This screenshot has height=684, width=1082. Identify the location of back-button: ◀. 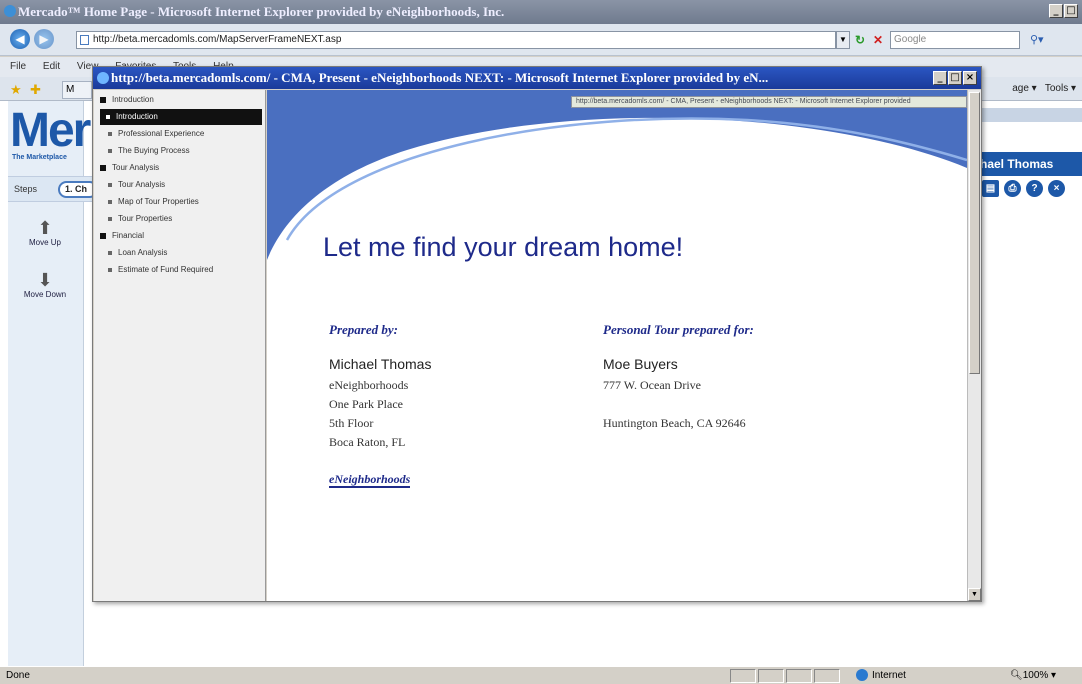
(20, 39).